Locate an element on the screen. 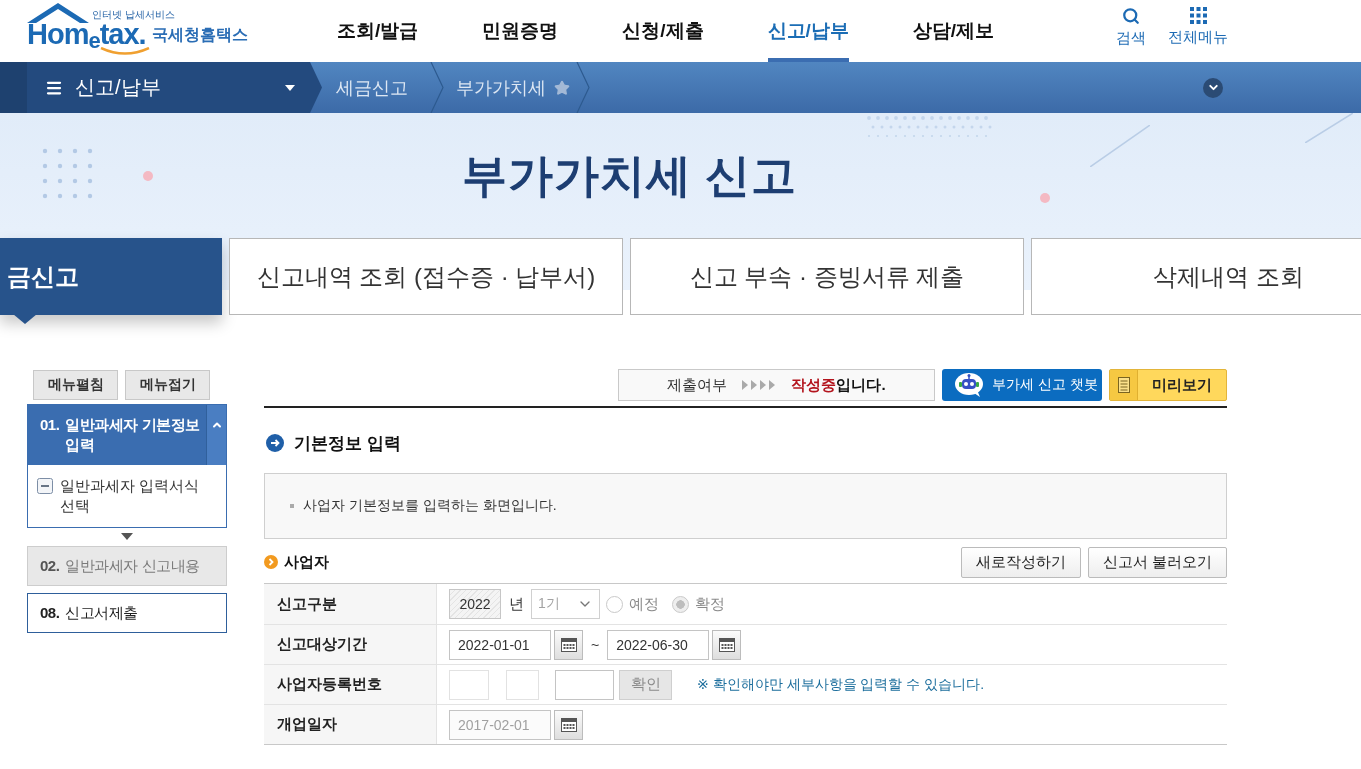 The width and height of the screenshot is (1361, 769). search-icon is located at coordinates (1131, 16).